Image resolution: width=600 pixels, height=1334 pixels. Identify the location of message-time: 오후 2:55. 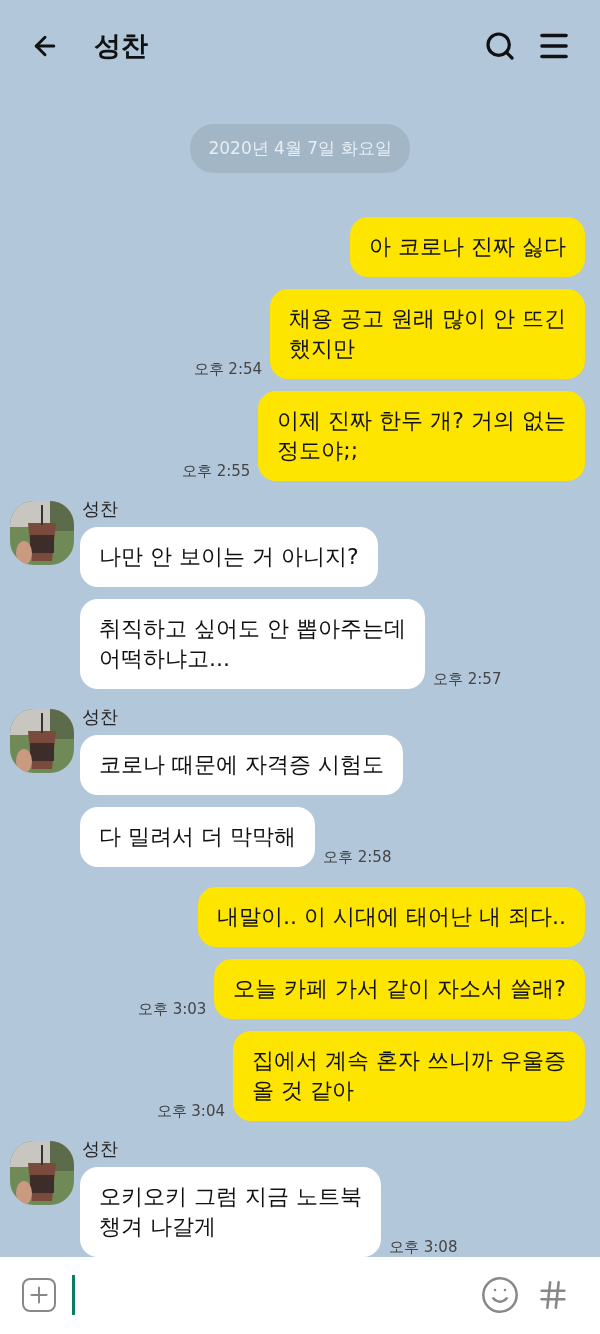
(216, 471).